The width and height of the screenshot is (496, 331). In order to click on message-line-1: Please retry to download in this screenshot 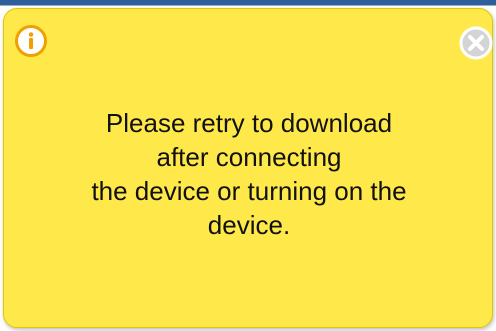, I will do `click(249, 123)`.